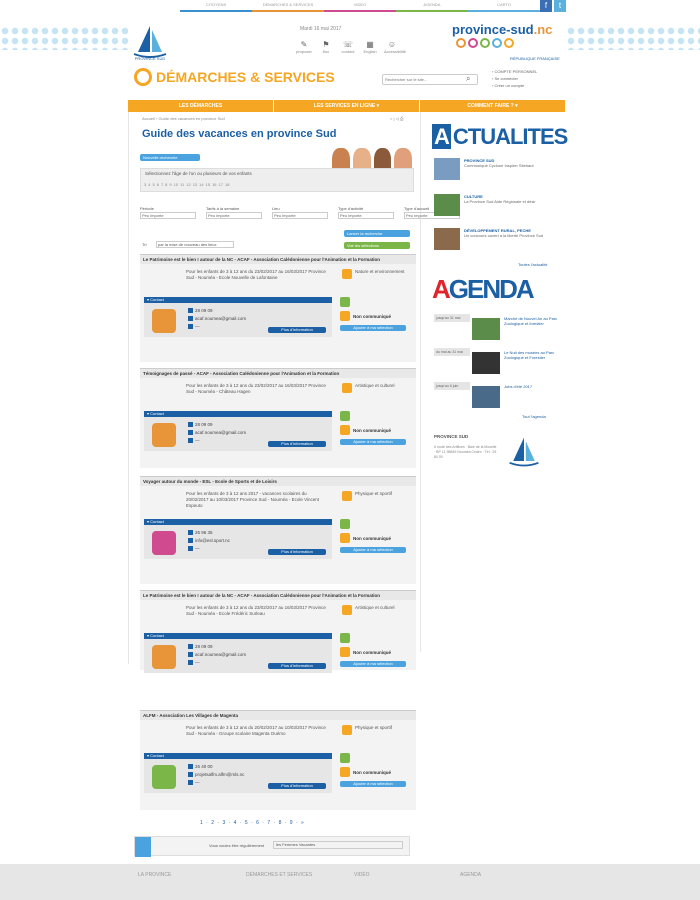 Image resolution: width=700 pixels, height=900 pixels. What do you see at coordinates (190, 663) in the screenshot?
I see `web-icon` at bounding box center [190, 663].